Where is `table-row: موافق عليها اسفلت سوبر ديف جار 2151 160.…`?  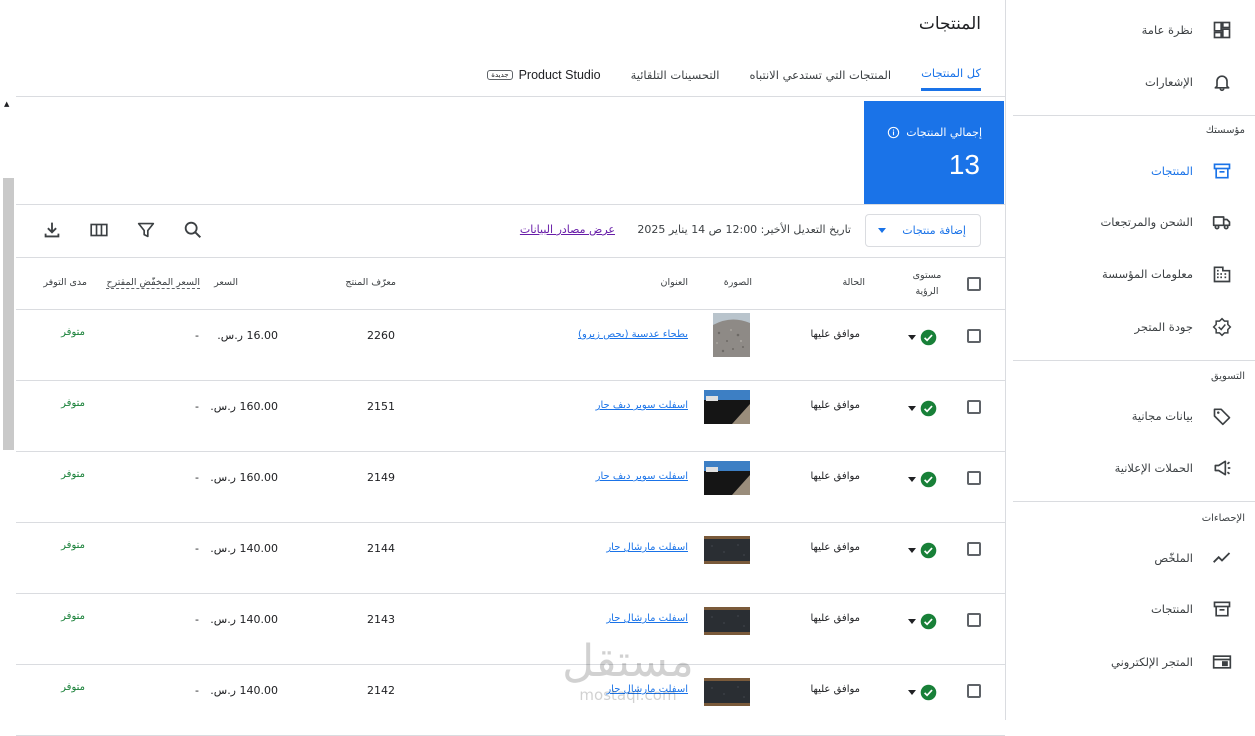
table-row: موافق عليها اسفلت سوبر ديف جار 2151 160.… is located at coordinates (510, 416).